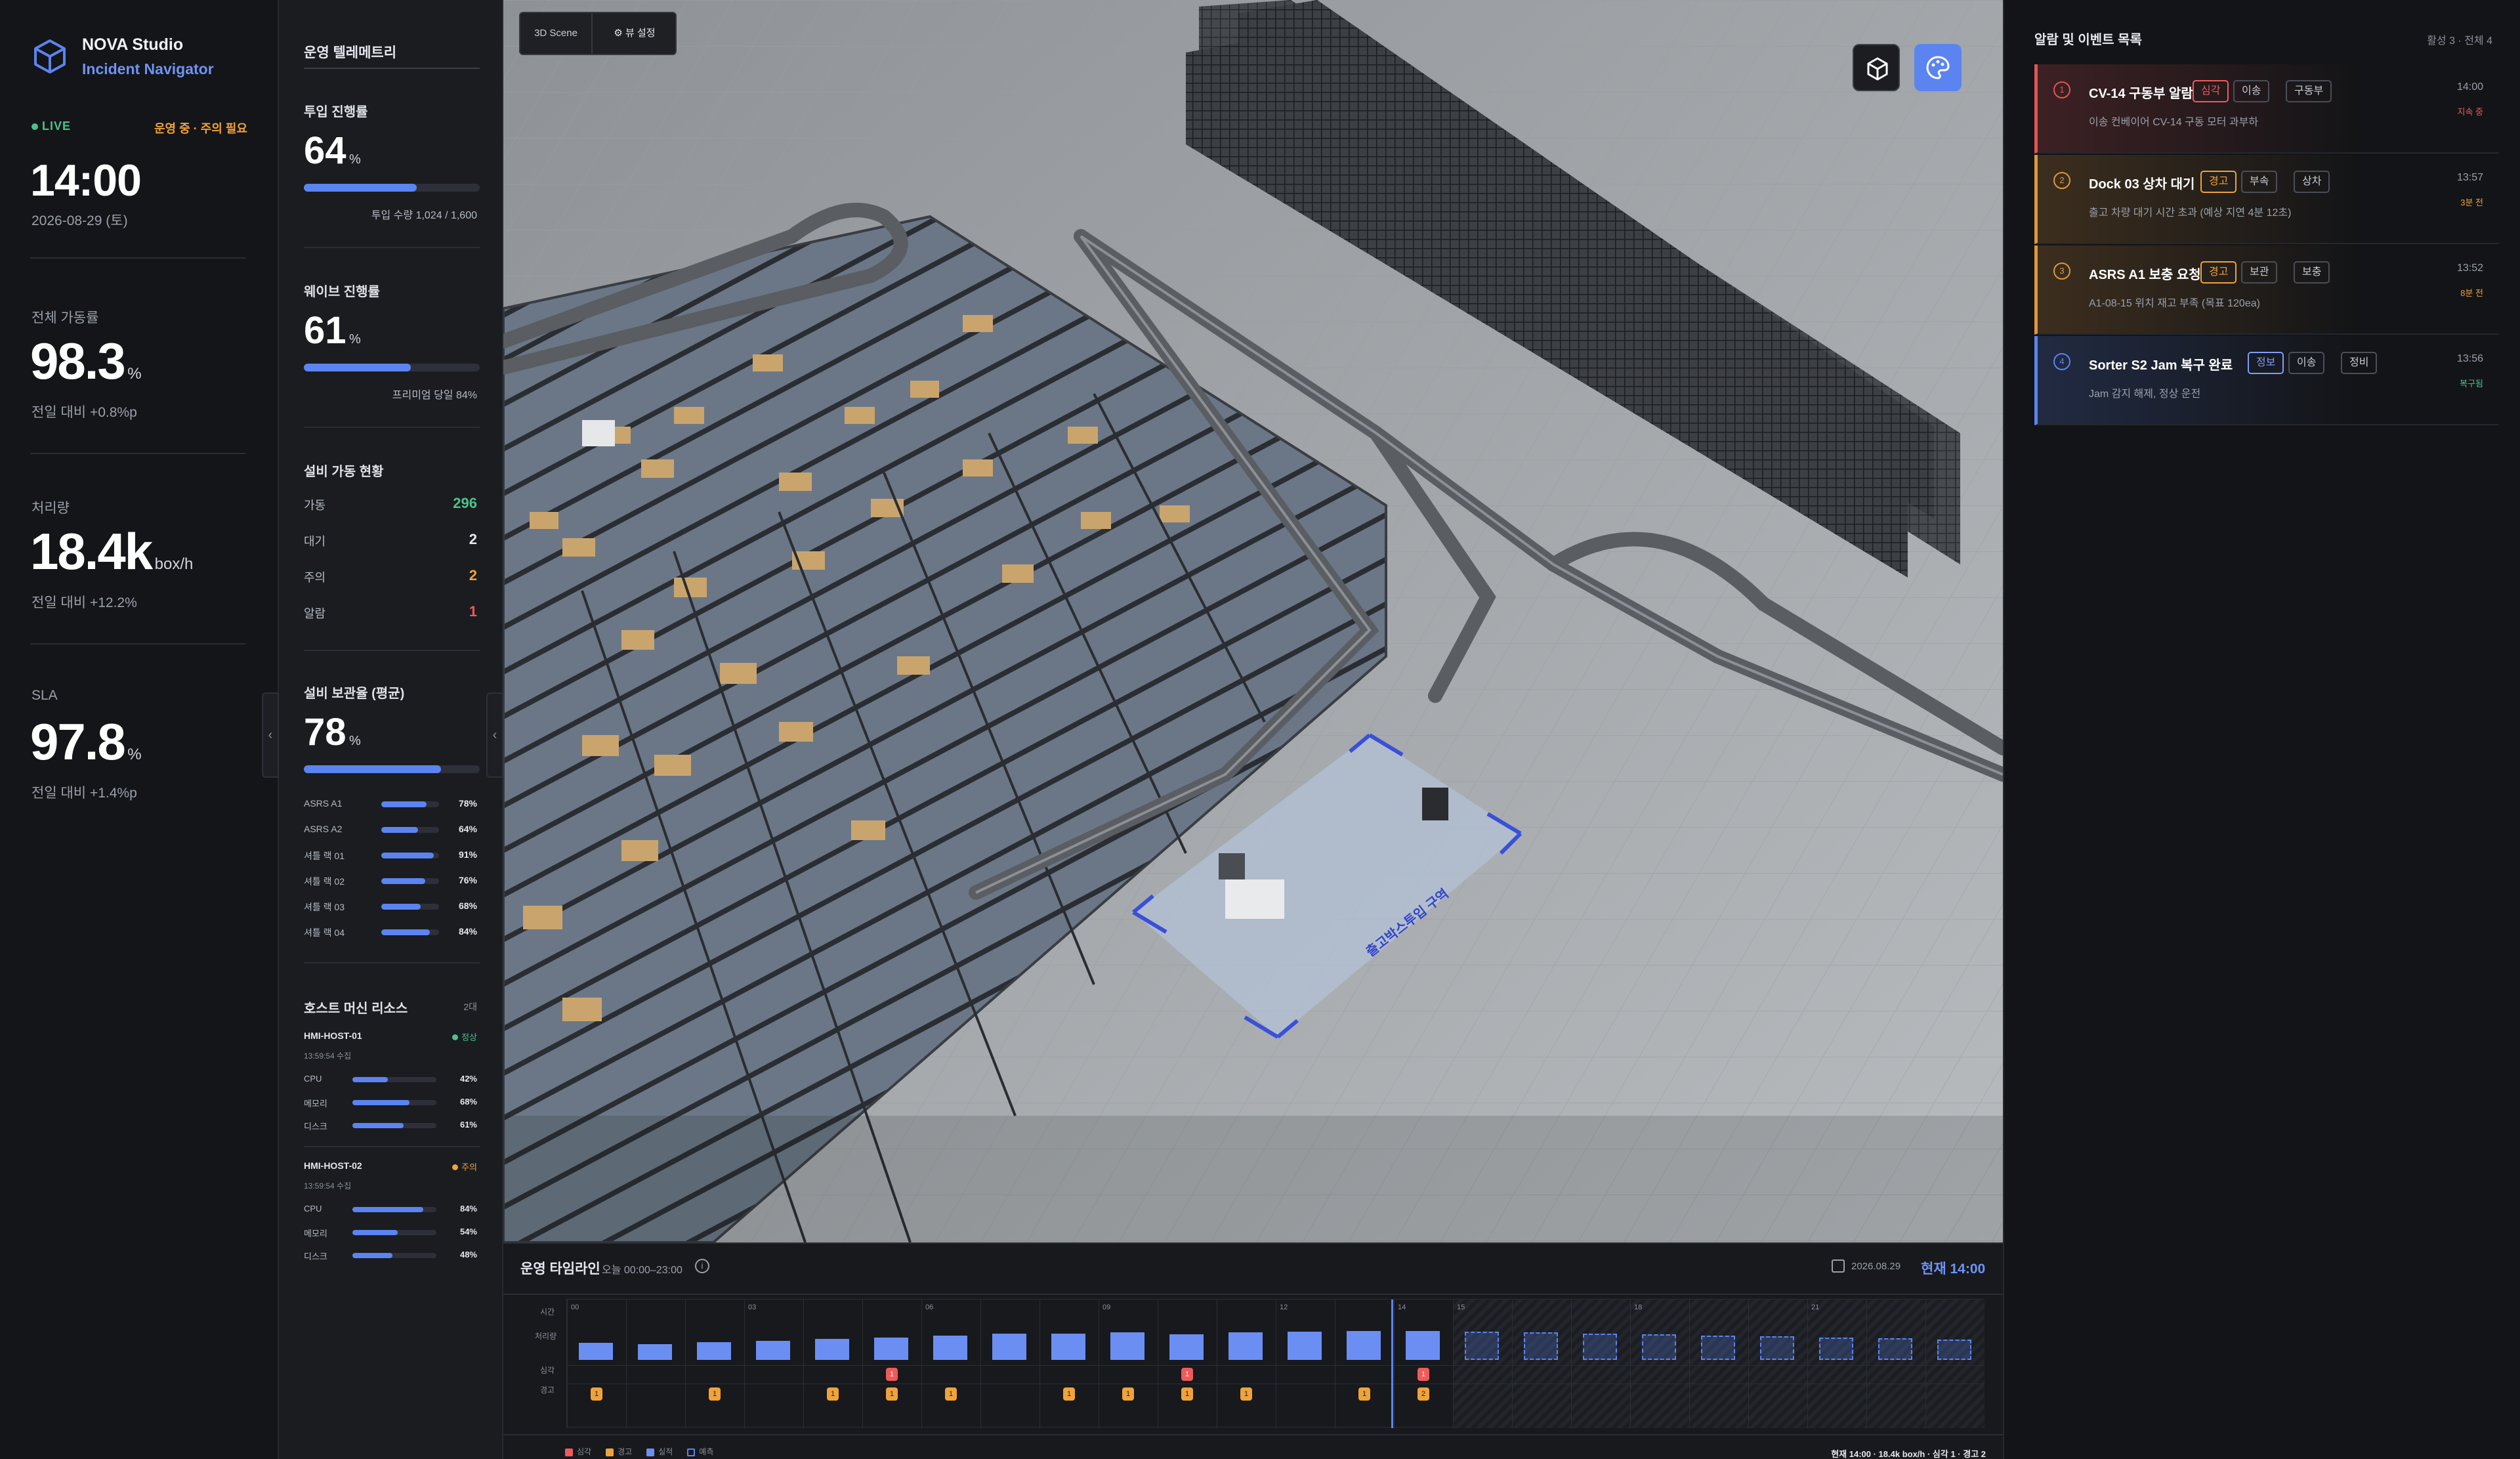  Describe the element at coordinates (1815, 1307) in the screenshot. I see `hour-label: 21` at that location.